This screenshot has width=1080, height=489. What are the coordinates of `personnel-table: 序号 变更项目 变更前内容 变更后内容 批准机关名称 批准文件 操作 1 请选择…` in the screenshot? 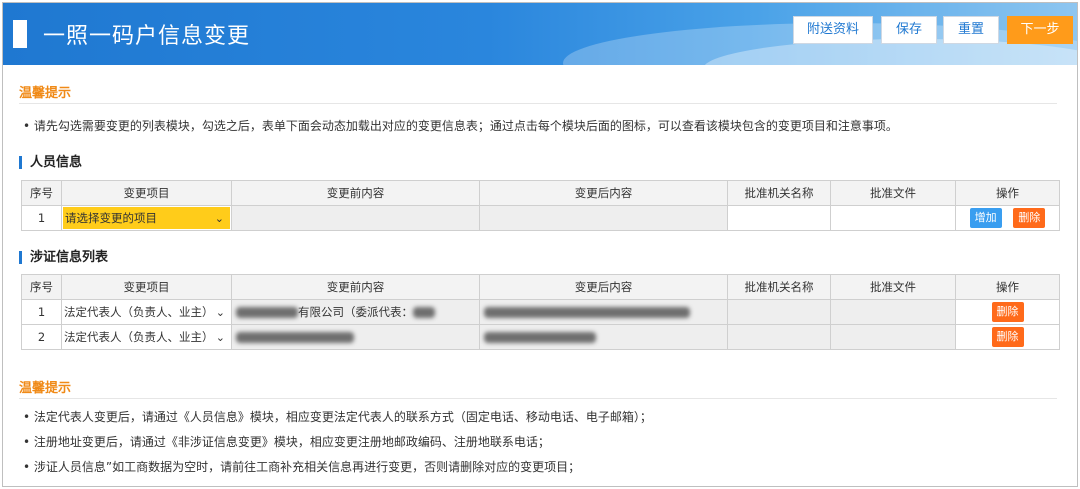 It's located at (540, 205).